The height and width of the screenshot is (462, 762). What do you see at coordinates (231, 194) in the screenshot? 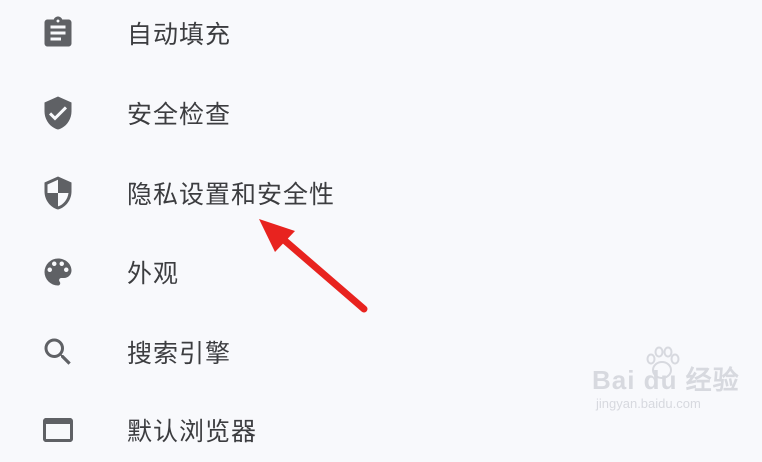
I see `menu-item-label: 隐私设置和安全性` at bounding box center [231, 194].